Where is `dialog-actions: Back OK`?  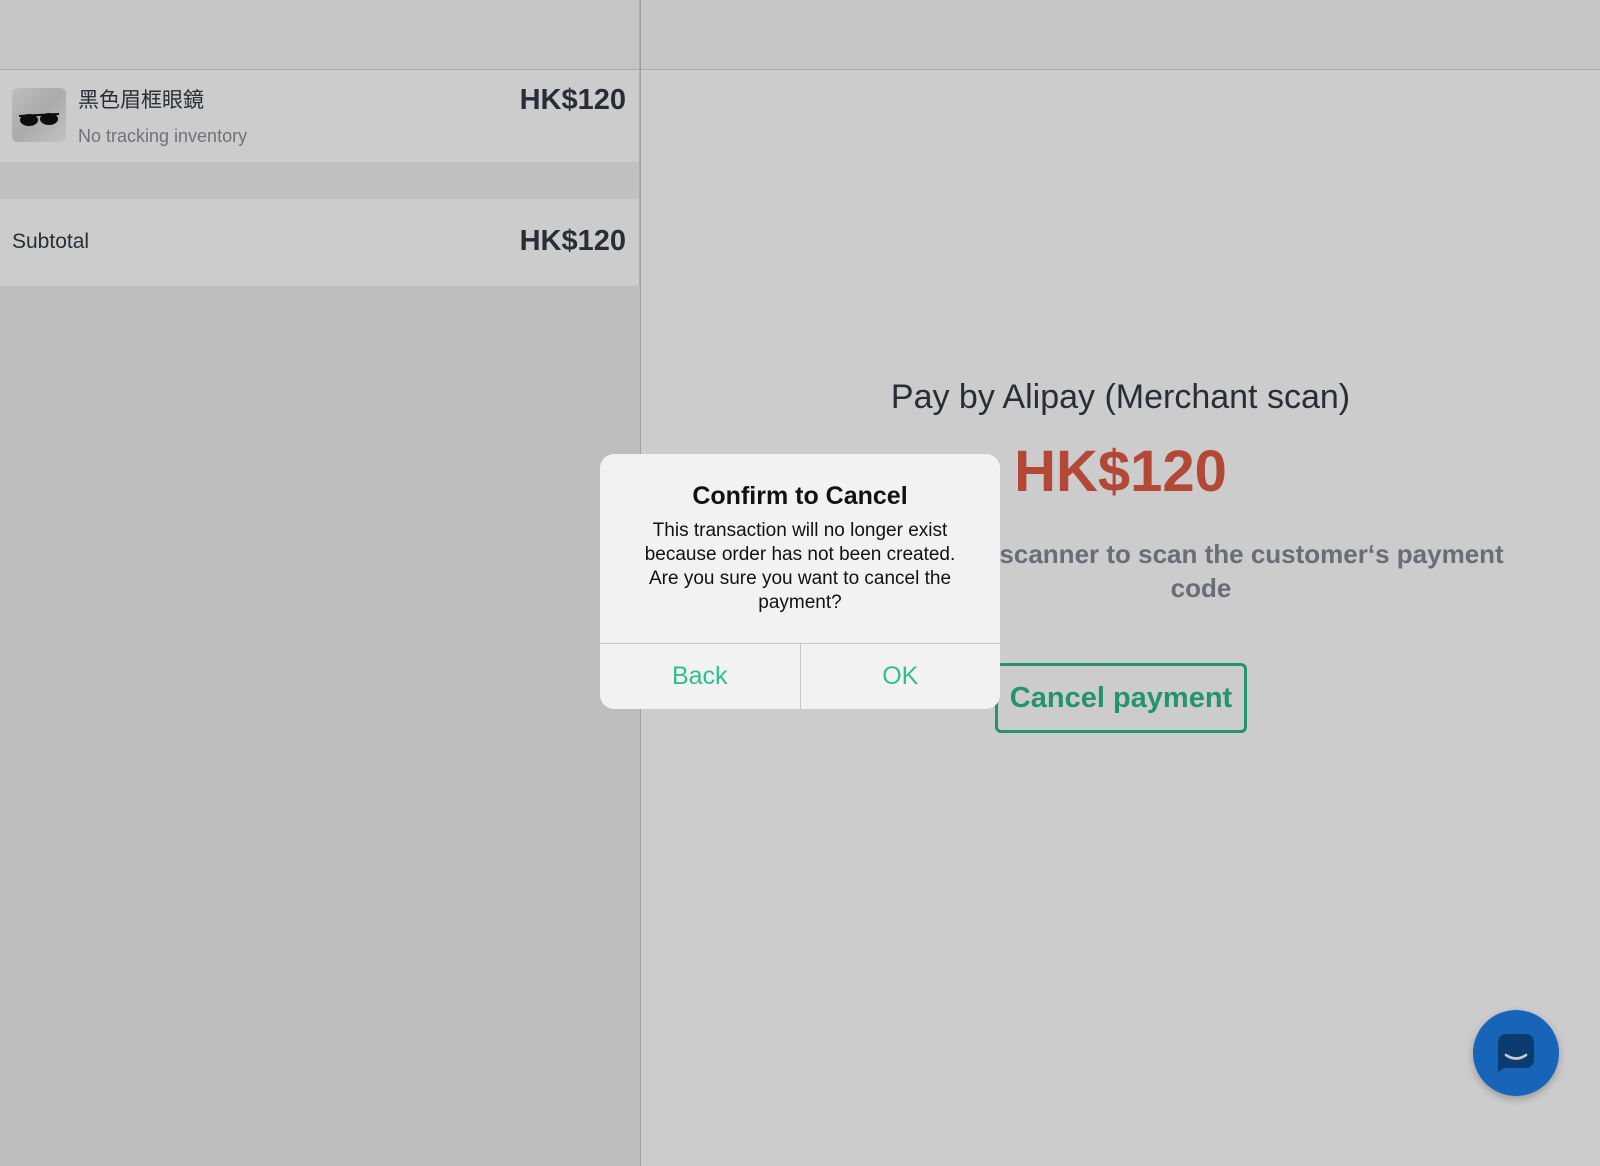
dialog-actions: Back OK is located at coordinates (800, 676).